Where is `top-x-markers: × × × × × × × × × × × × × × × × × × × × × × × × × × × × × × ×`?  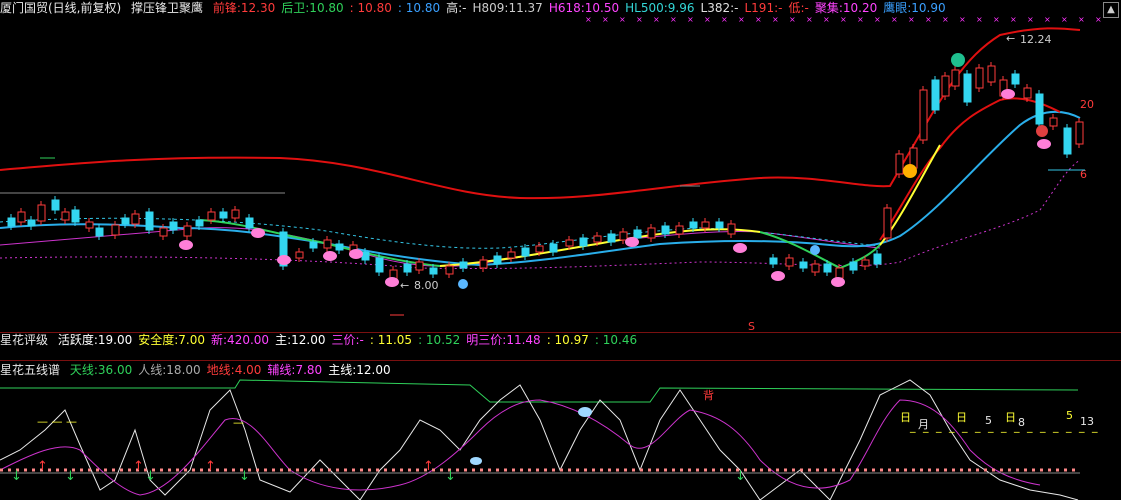 top-x-markers: × × × × × × × × × × × × × × × × × × × × × × × × × × × × × × × is located at coordinates (843, 19).